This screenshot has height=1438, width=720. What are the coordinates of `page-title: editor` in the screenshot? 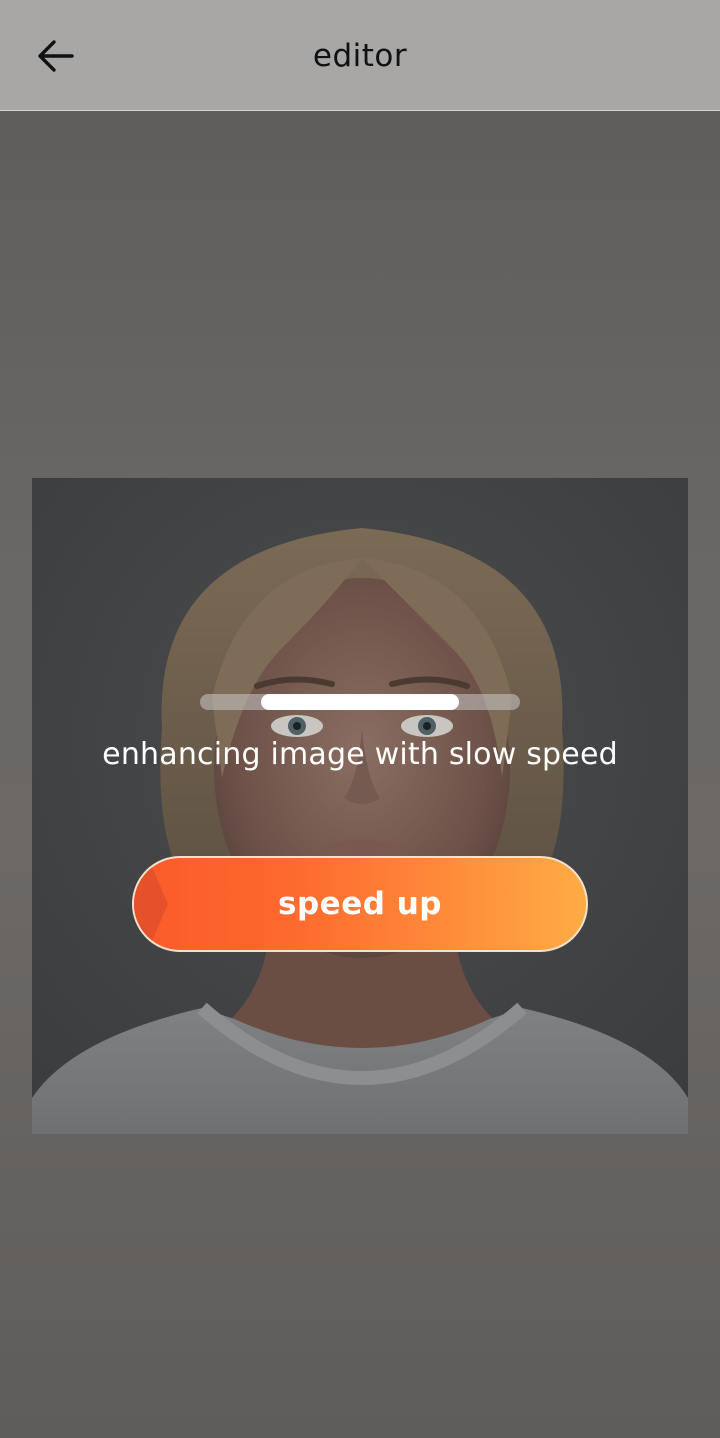 It's located at (360, 56).